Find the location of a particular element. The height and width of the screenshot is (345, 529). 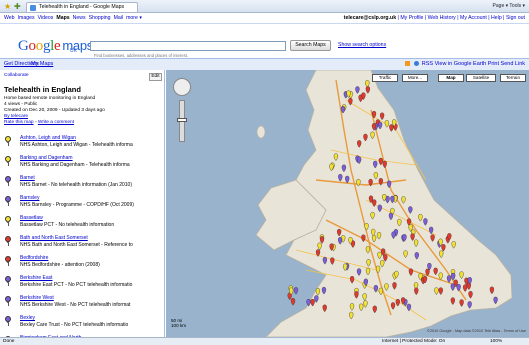

map-action-links: RSS View in Google Earth Print Send Link is located at coordinates (473, 64).